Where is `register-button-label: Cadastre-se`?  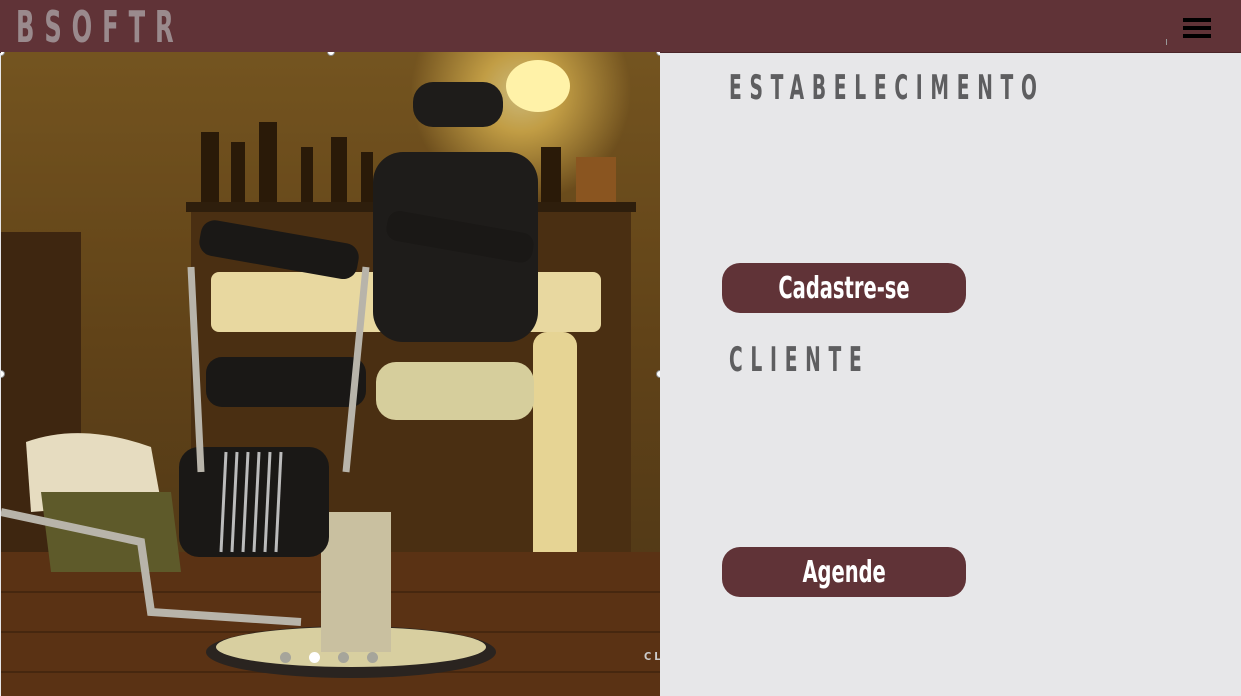 register-button-label: Cadastre-se is located at coordinates (844, 288).